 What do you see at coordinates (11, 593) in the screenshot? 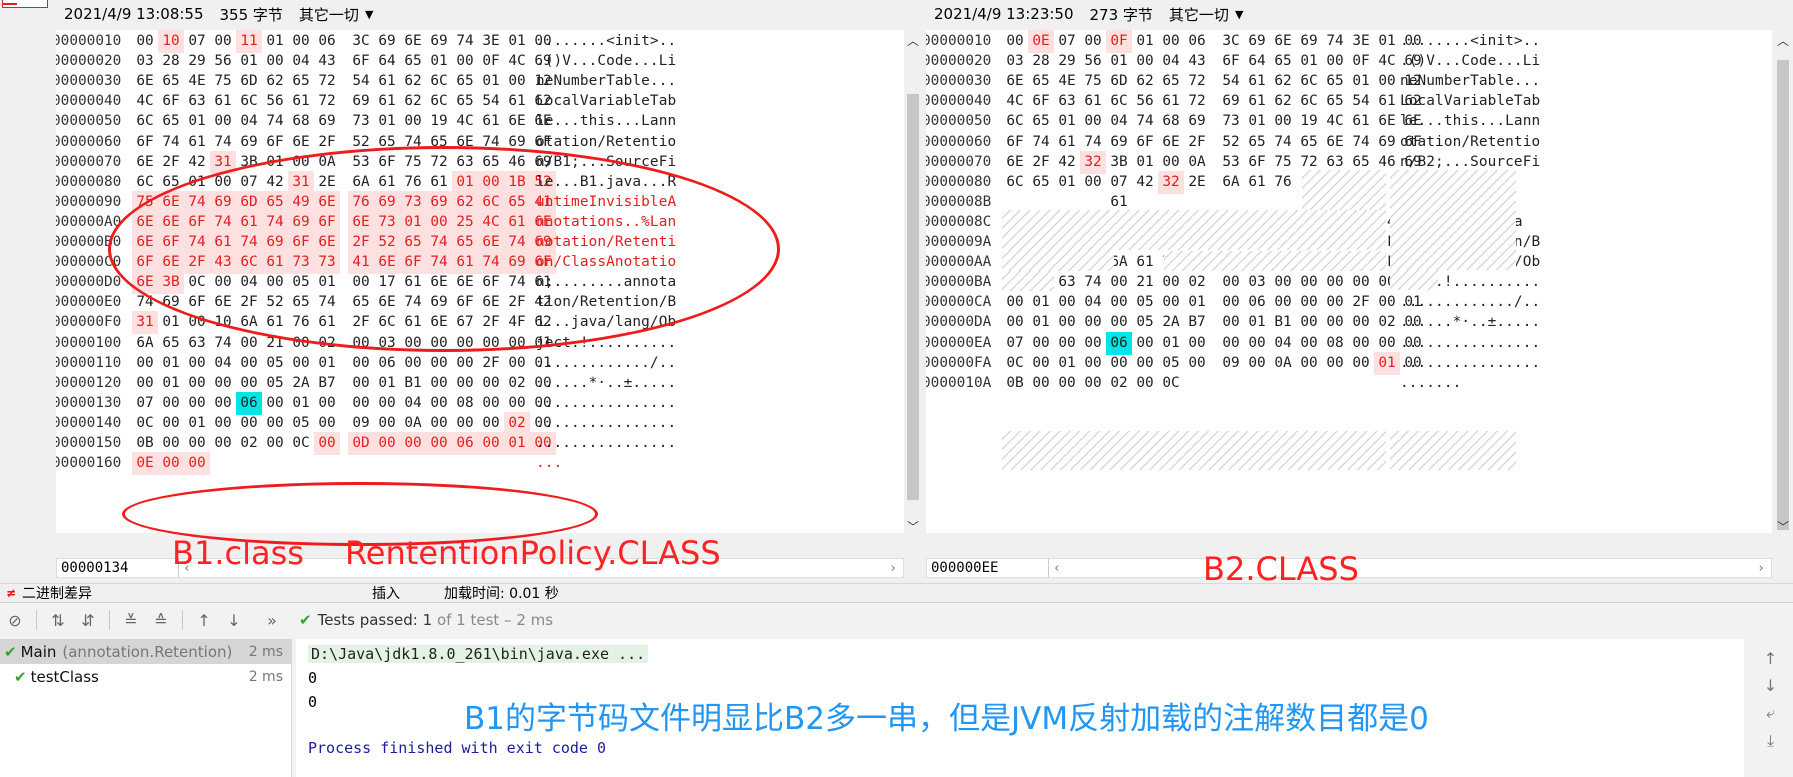
I see `diff-icon: ≠` at bounding box center [11, 593].